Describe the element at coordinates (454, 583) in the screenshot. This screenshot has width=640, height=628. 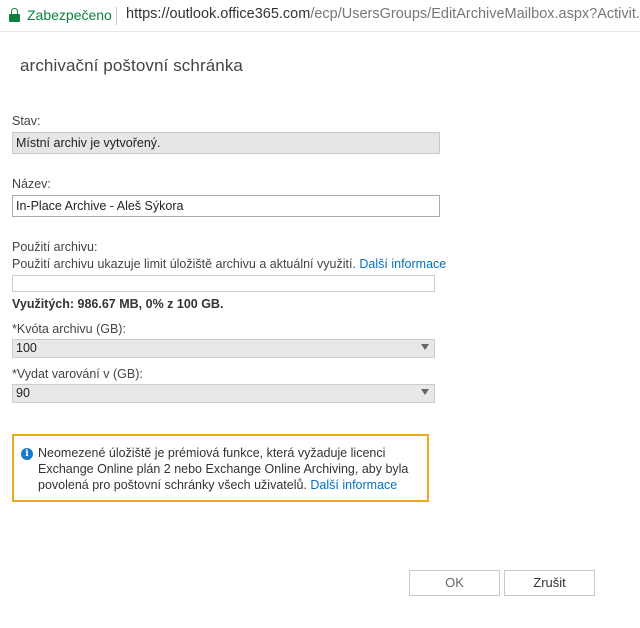
I see `ok-button: OK` at that location.